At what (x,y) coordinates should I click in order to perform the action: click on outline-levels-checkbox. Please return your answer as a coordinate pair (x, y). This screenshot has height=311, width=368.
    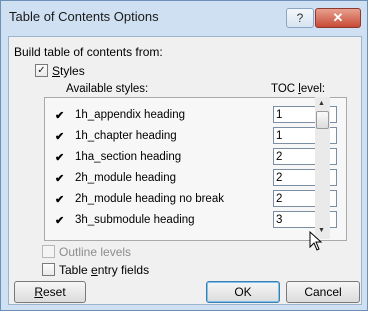
    Looking at the image, I should click on (48, 251).